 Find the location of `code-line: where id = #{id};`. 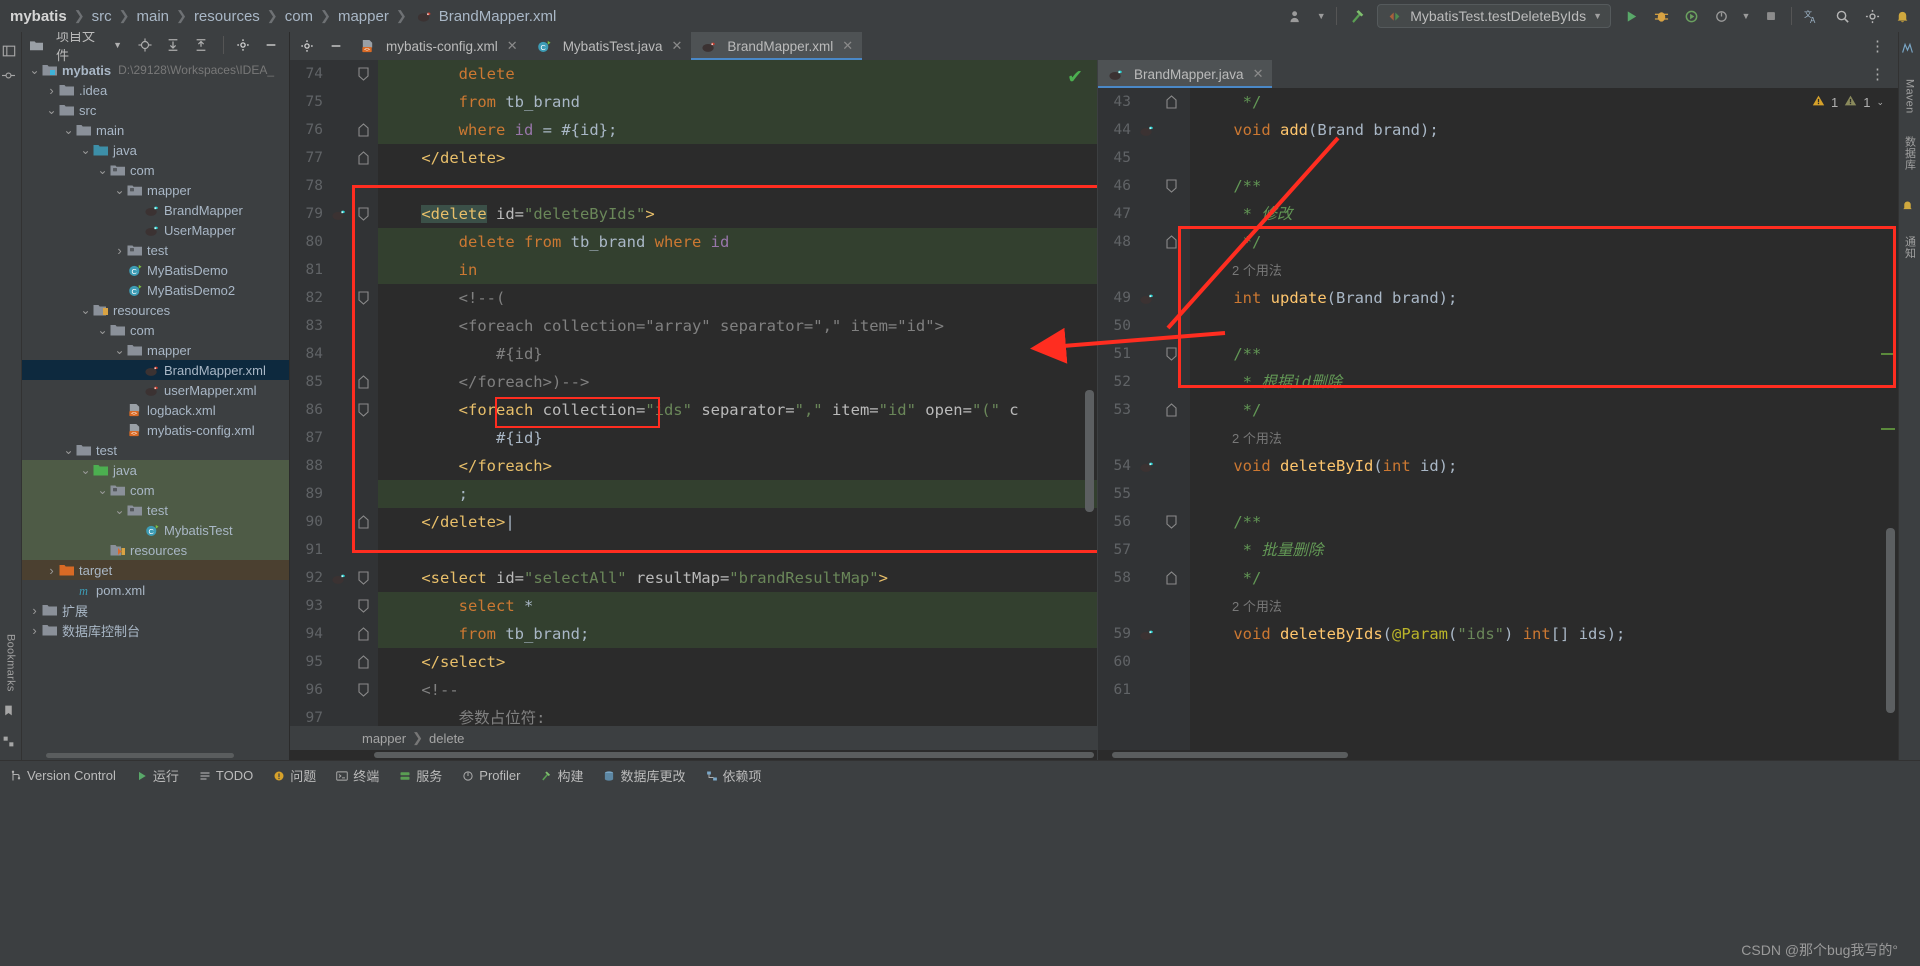

code-line: where id = #{id}; is located at coordinates (737, 130).